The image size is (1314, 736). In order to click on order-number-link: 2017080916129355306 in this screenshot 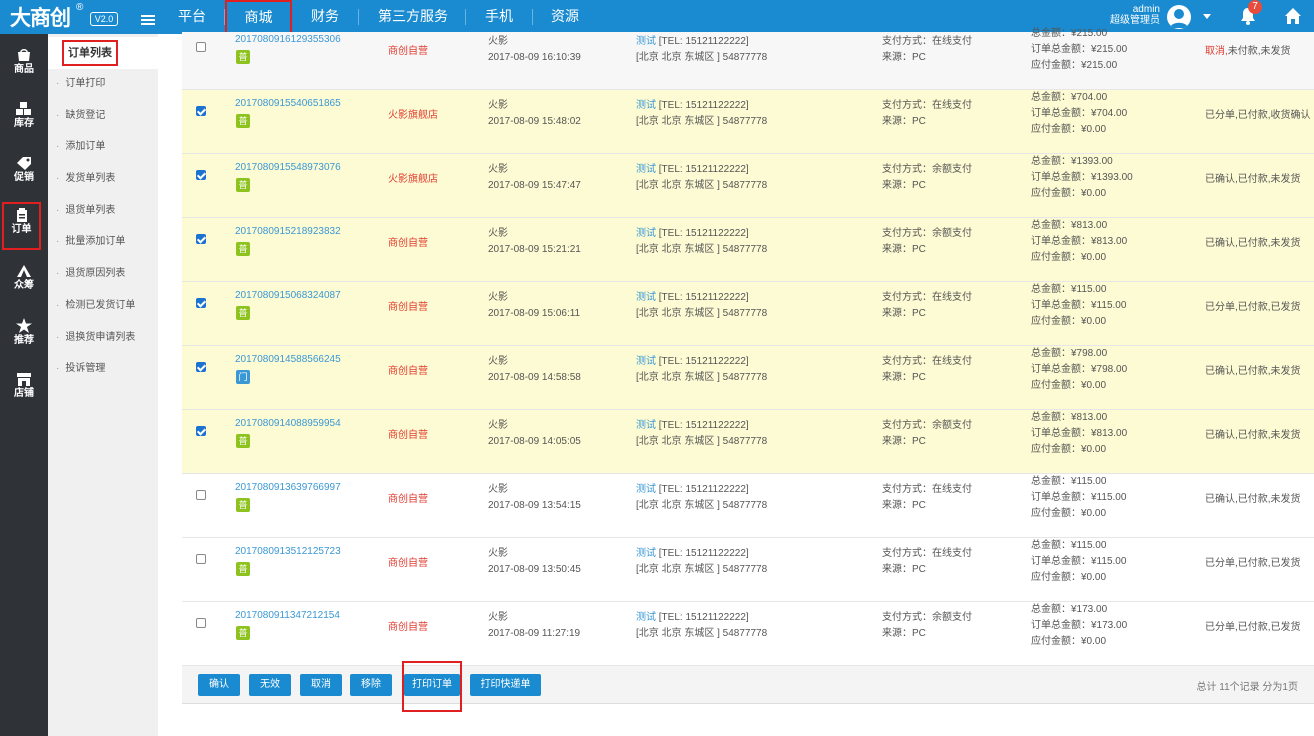, I will do `click(288, 39)`.